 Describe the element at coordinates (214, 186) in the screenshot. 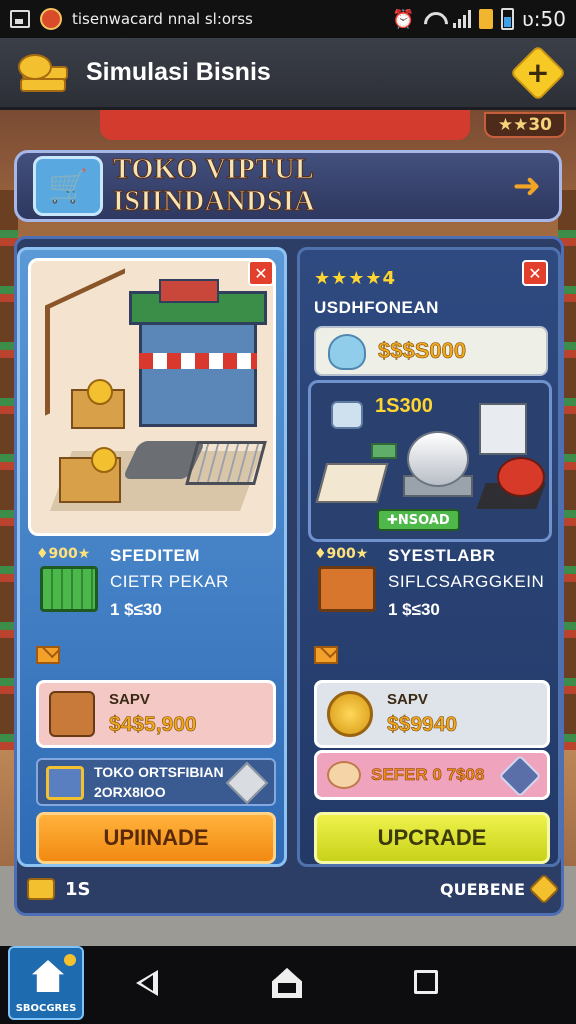

I see `store-title: TOKO VIPTUL ISIINDANDSIA` at that location.